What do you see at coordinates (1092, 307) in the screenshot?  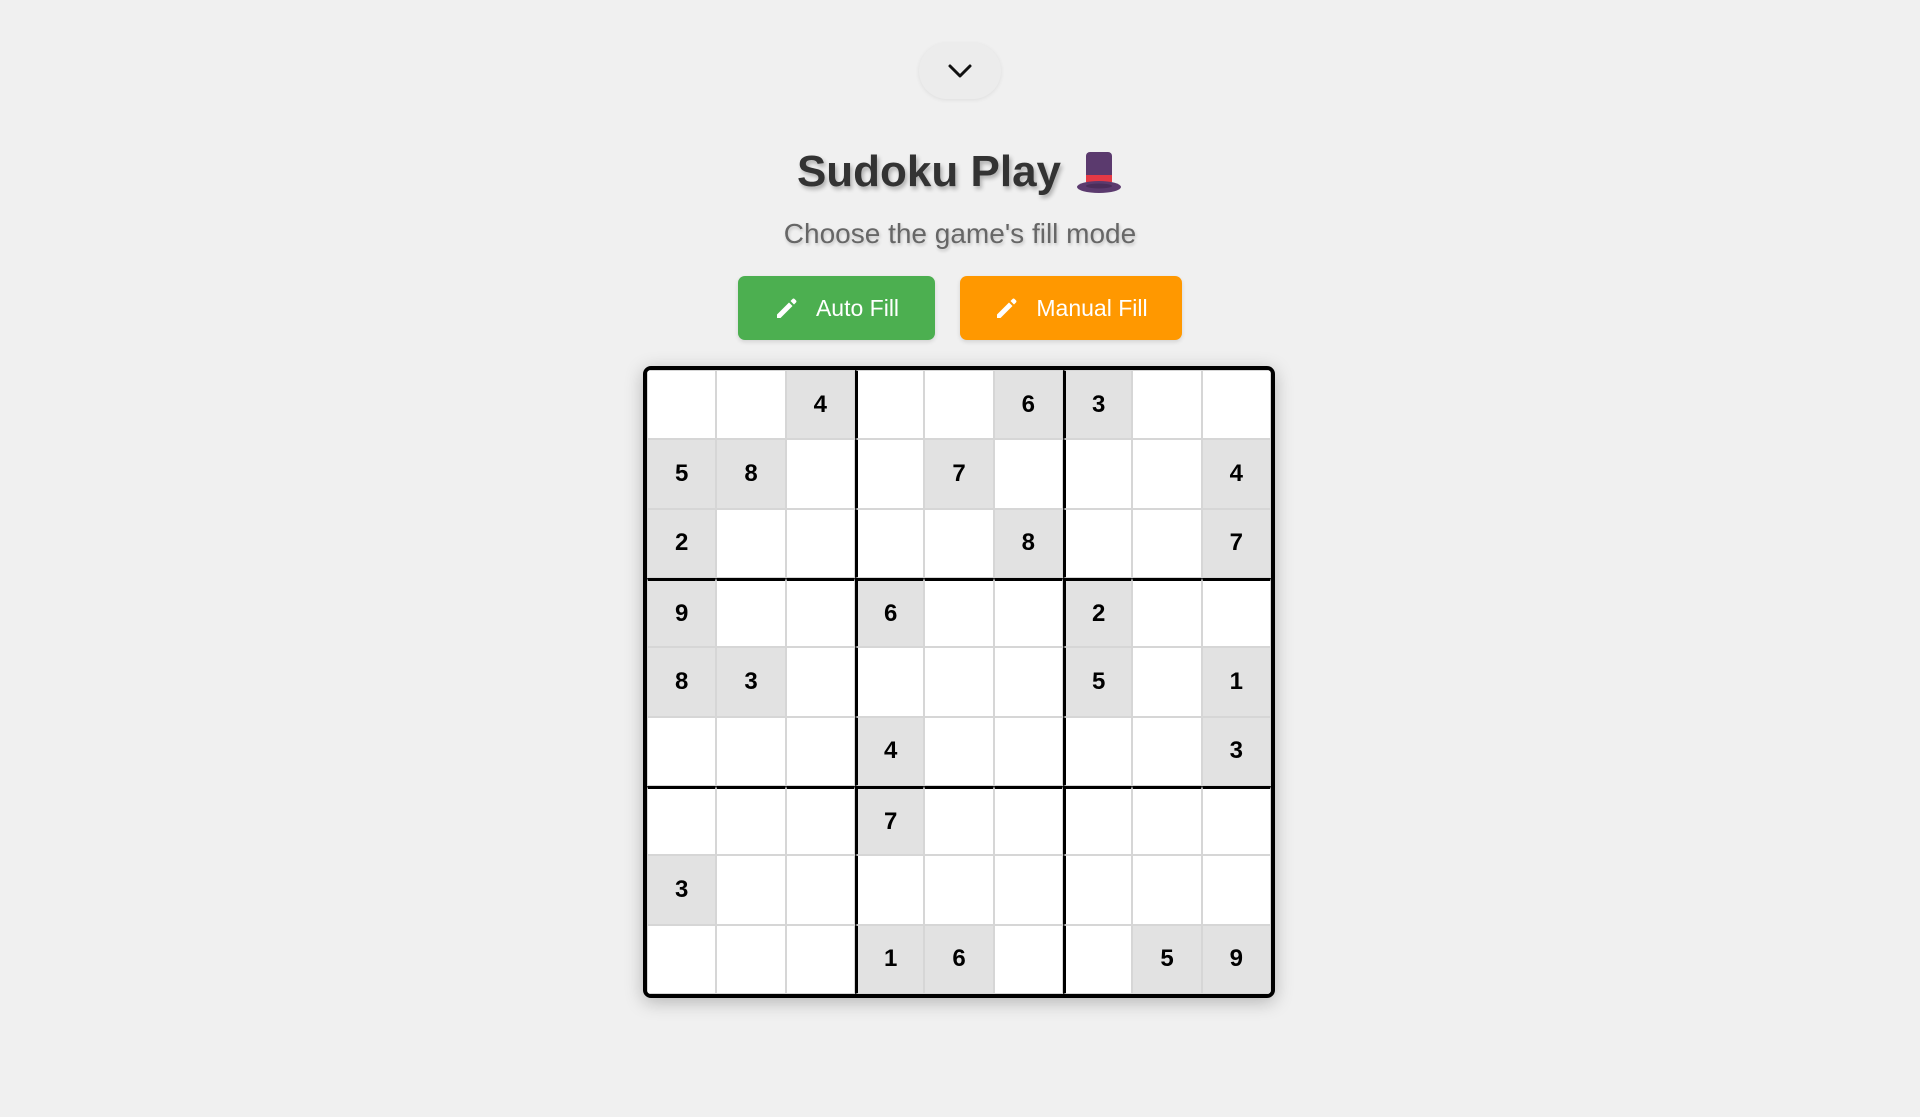 I see `manual-fill-label: Manual Fill` at bounding box center [1092, 307].